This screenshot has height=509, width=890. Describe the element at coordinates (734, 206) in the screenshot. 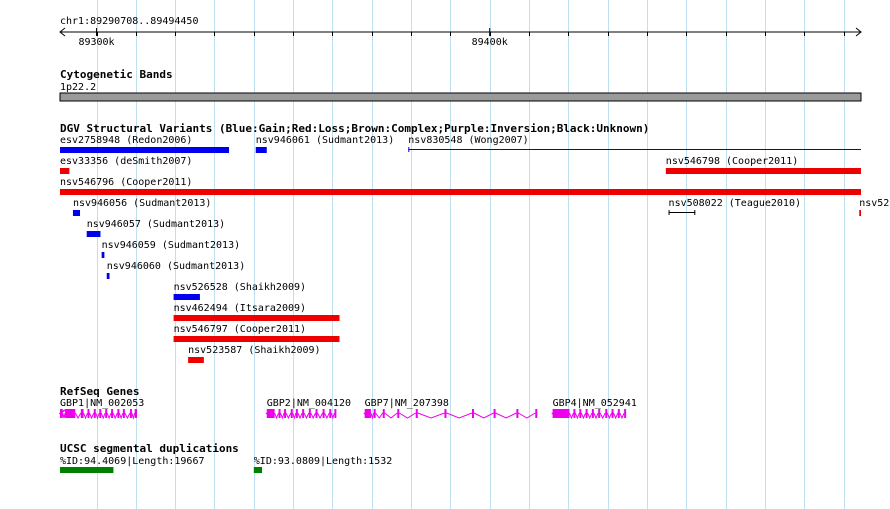

I see `dgv-feature: nsv508022 (Teague2010)` at that location.